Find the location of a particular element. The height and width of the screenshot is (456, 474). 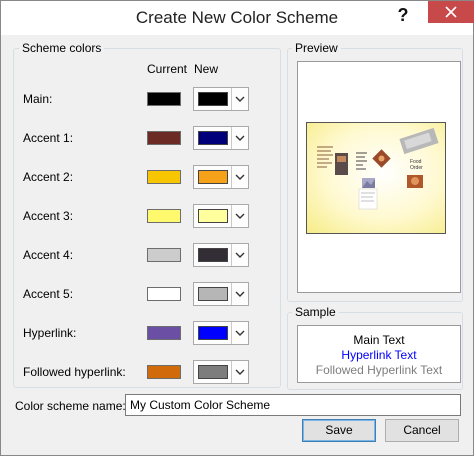

new-column-header: New is located at coordinates (206, 69).